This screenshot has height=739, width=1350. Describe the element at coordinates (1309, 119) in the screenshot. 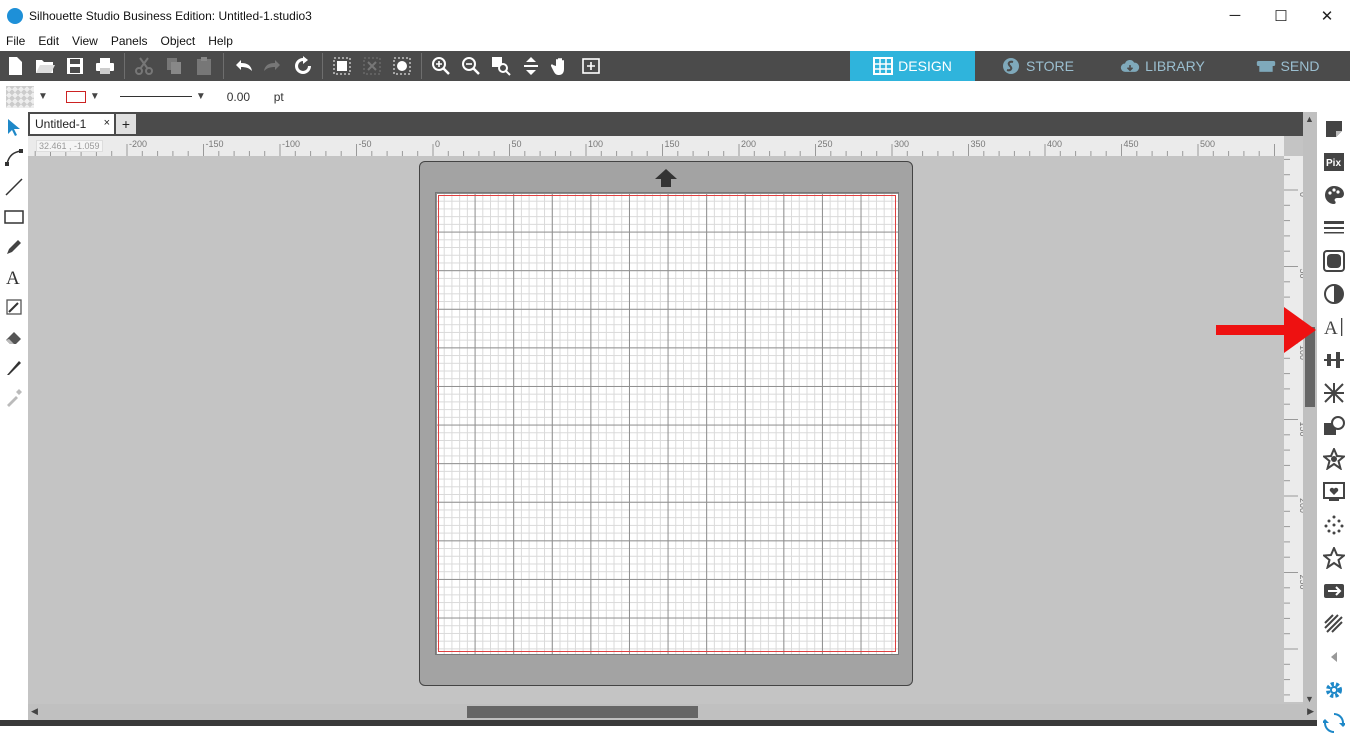

I see `scroll-up-icon: ▲` at that location.